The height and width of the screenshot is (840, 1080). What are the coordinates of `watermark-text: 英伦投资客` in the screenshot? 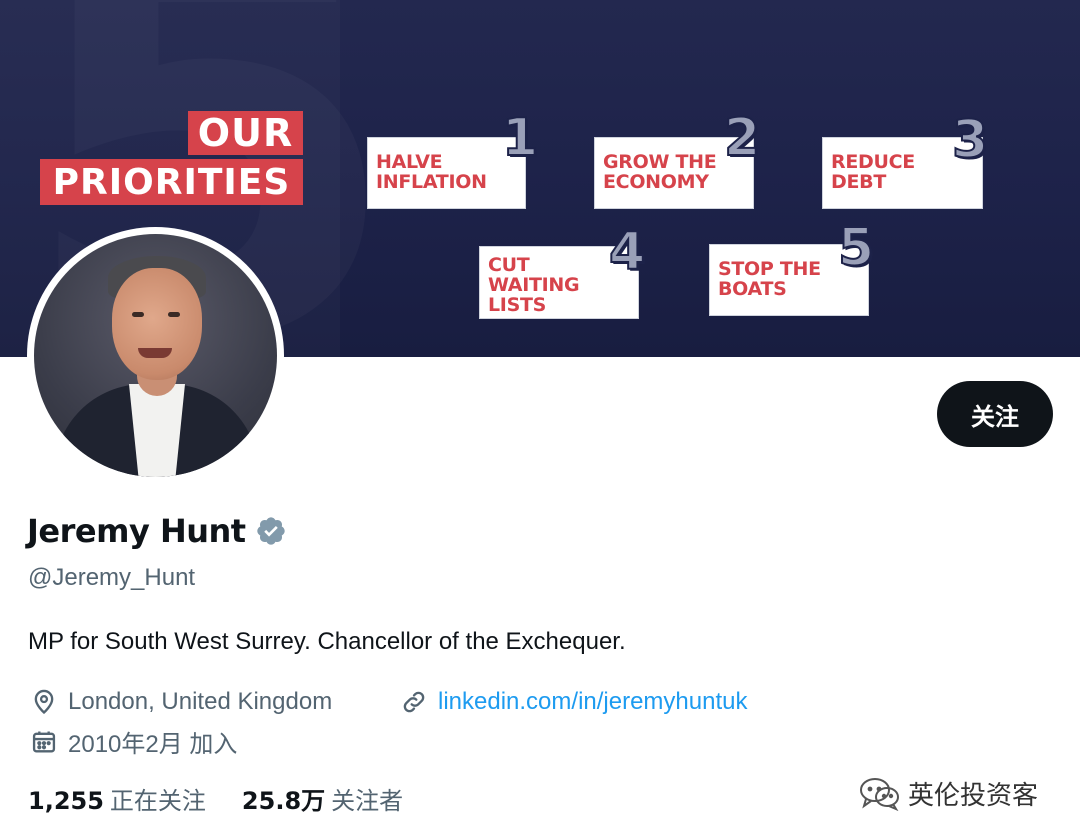 It's located at (973, 795).